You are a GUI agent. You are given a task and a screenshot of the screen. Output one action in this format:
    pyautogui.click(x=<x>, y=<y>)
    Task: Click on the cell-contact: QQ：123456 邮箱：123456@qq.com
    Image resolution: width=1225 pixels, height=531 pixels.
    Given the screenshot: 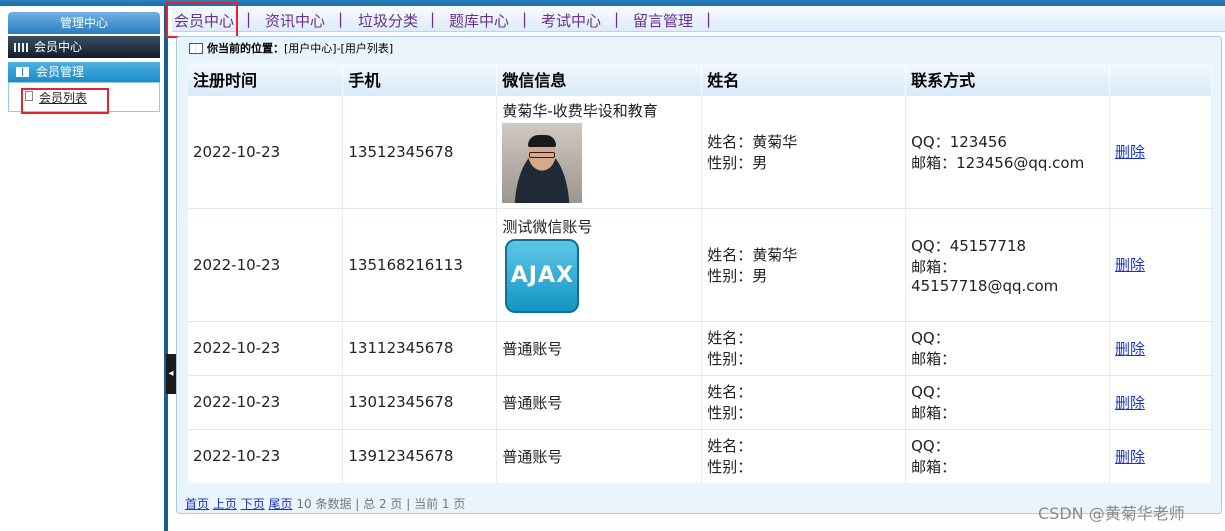 What is the action you would take?
    pyautogui.click(x=1008, y=151)
    